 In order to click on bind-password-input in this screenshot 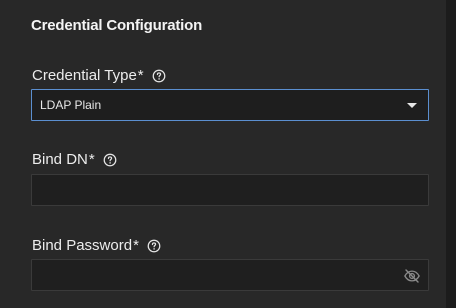, I will do `click(230, 275)`.